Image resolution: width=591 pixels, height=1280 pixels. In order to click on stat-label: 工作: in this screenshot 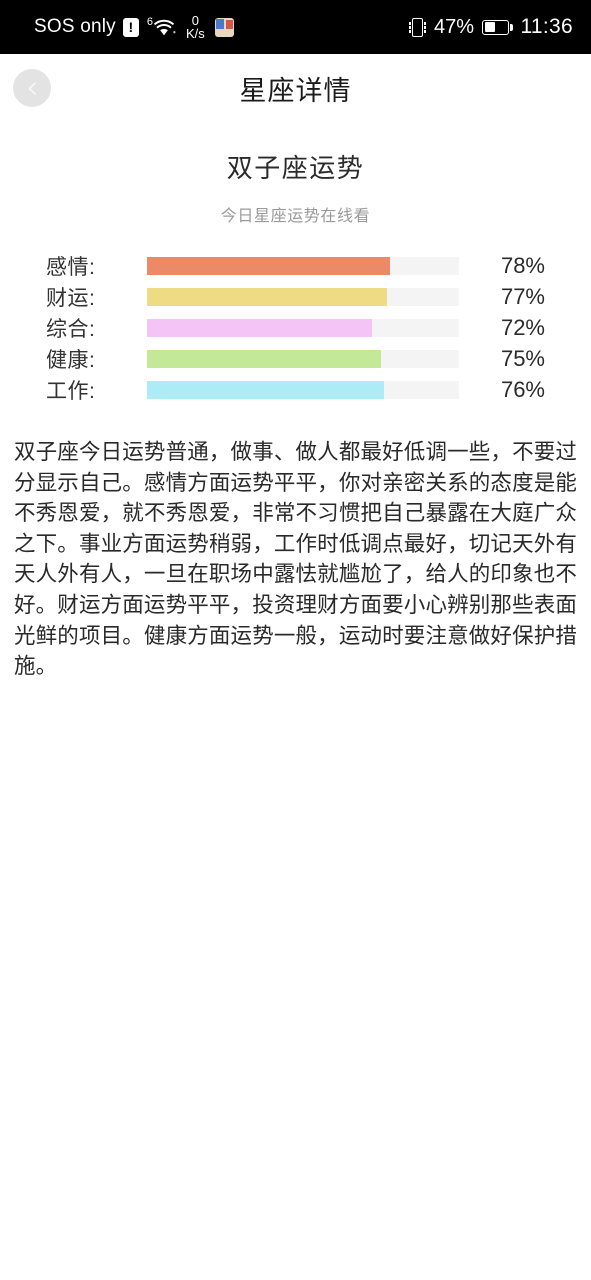, I will do `click(71, 391)`.